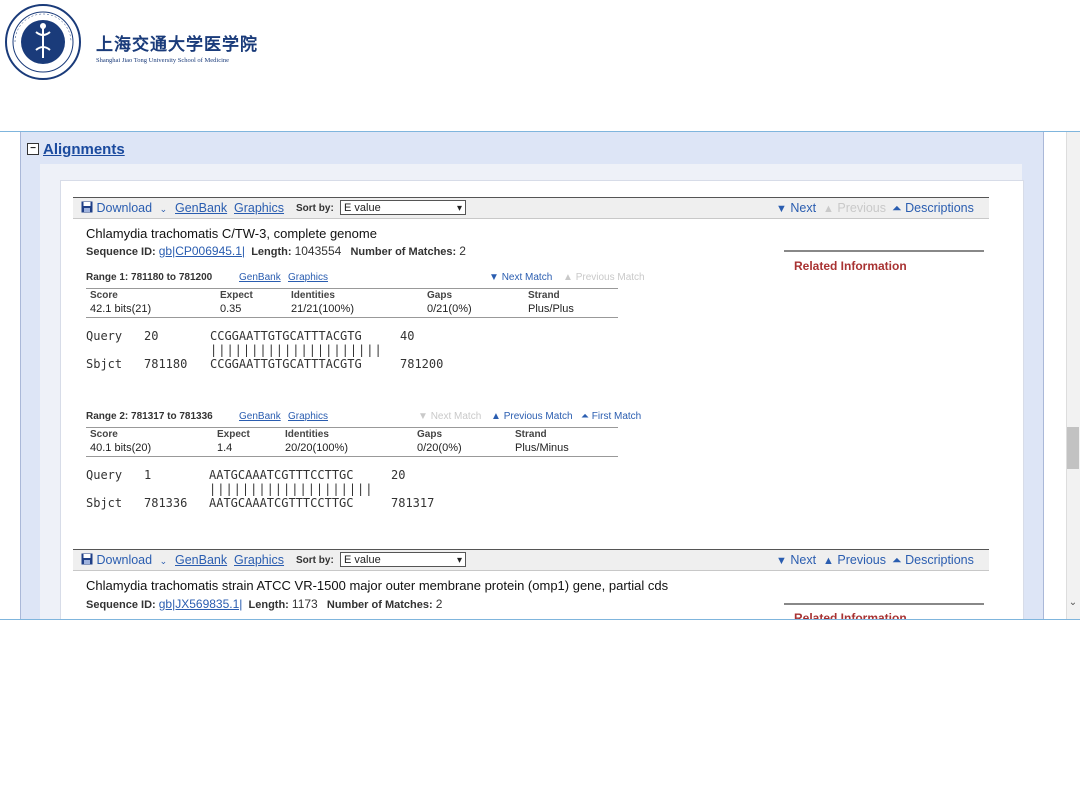 The width and height of the screenshot is (1080, 810). Describe the element at coordinates (104, 295) in the screenshot. I see `stat-header: Score` at that location.